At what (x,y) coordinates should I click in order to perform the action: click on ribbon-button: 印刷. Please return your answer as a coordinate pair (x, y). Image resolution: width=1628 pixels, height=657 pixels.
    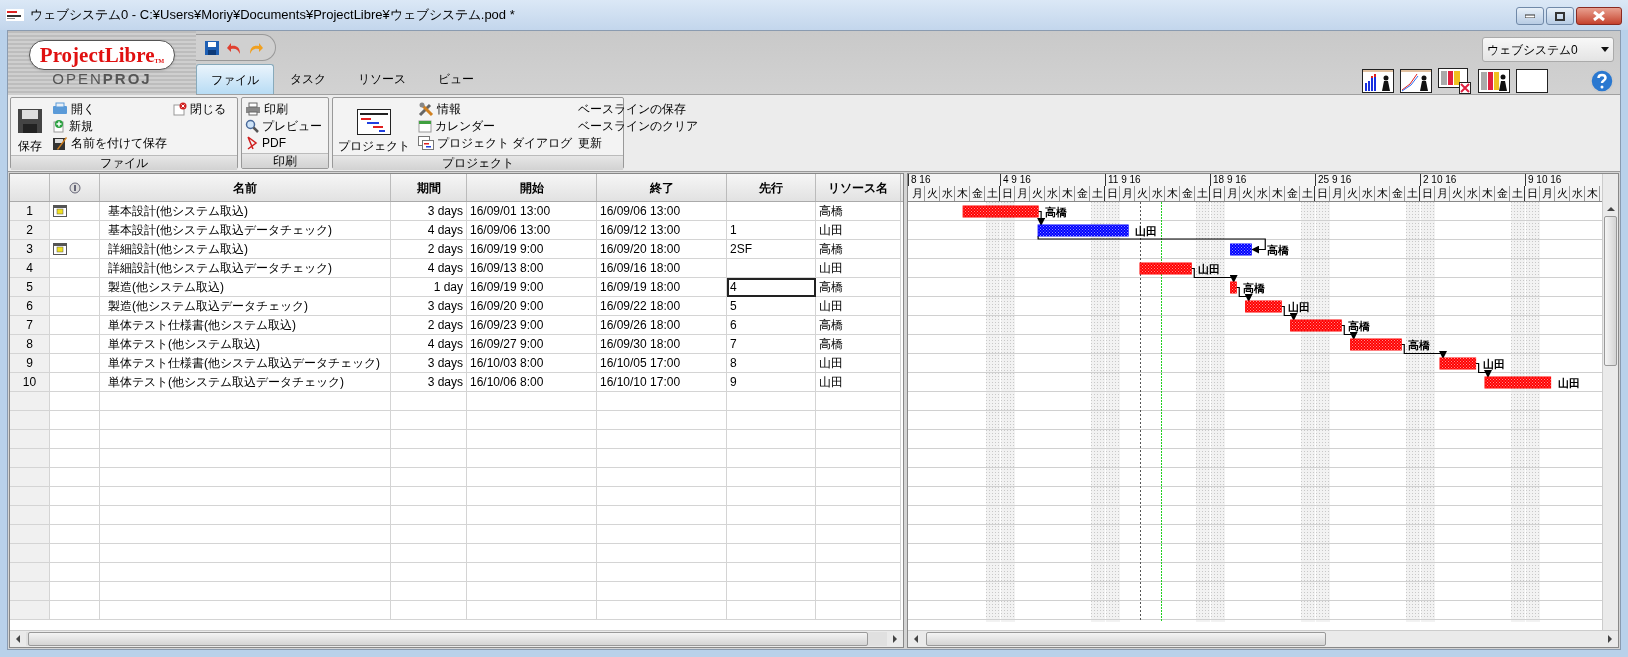
    Looking at the image, I should click on (283, 108).